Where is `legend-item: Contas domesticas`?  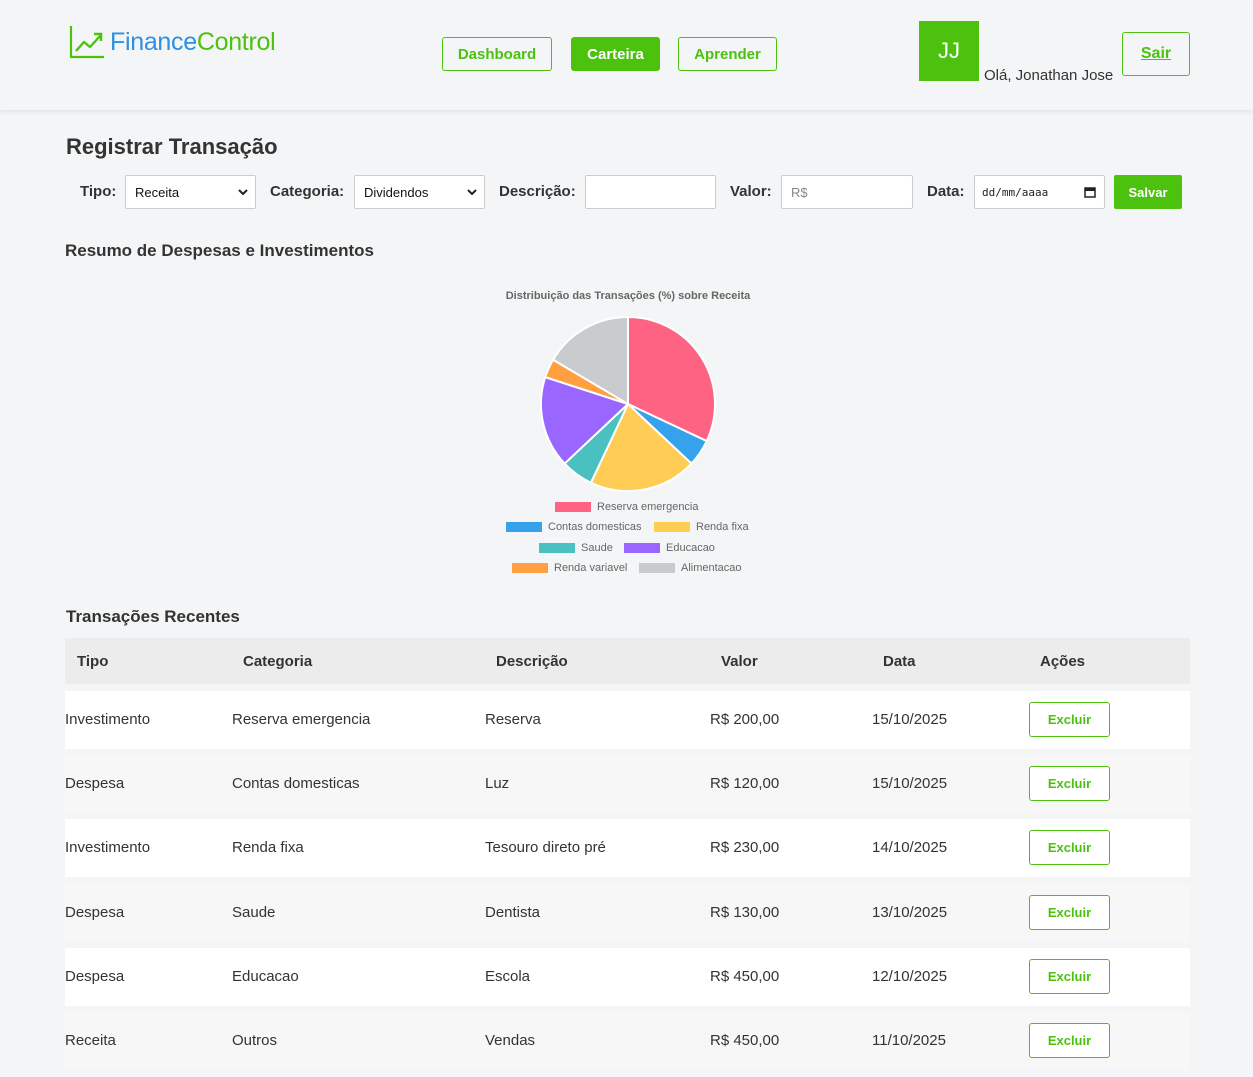 legend-item: Contas domesticas is located at coordinates (574, 527).